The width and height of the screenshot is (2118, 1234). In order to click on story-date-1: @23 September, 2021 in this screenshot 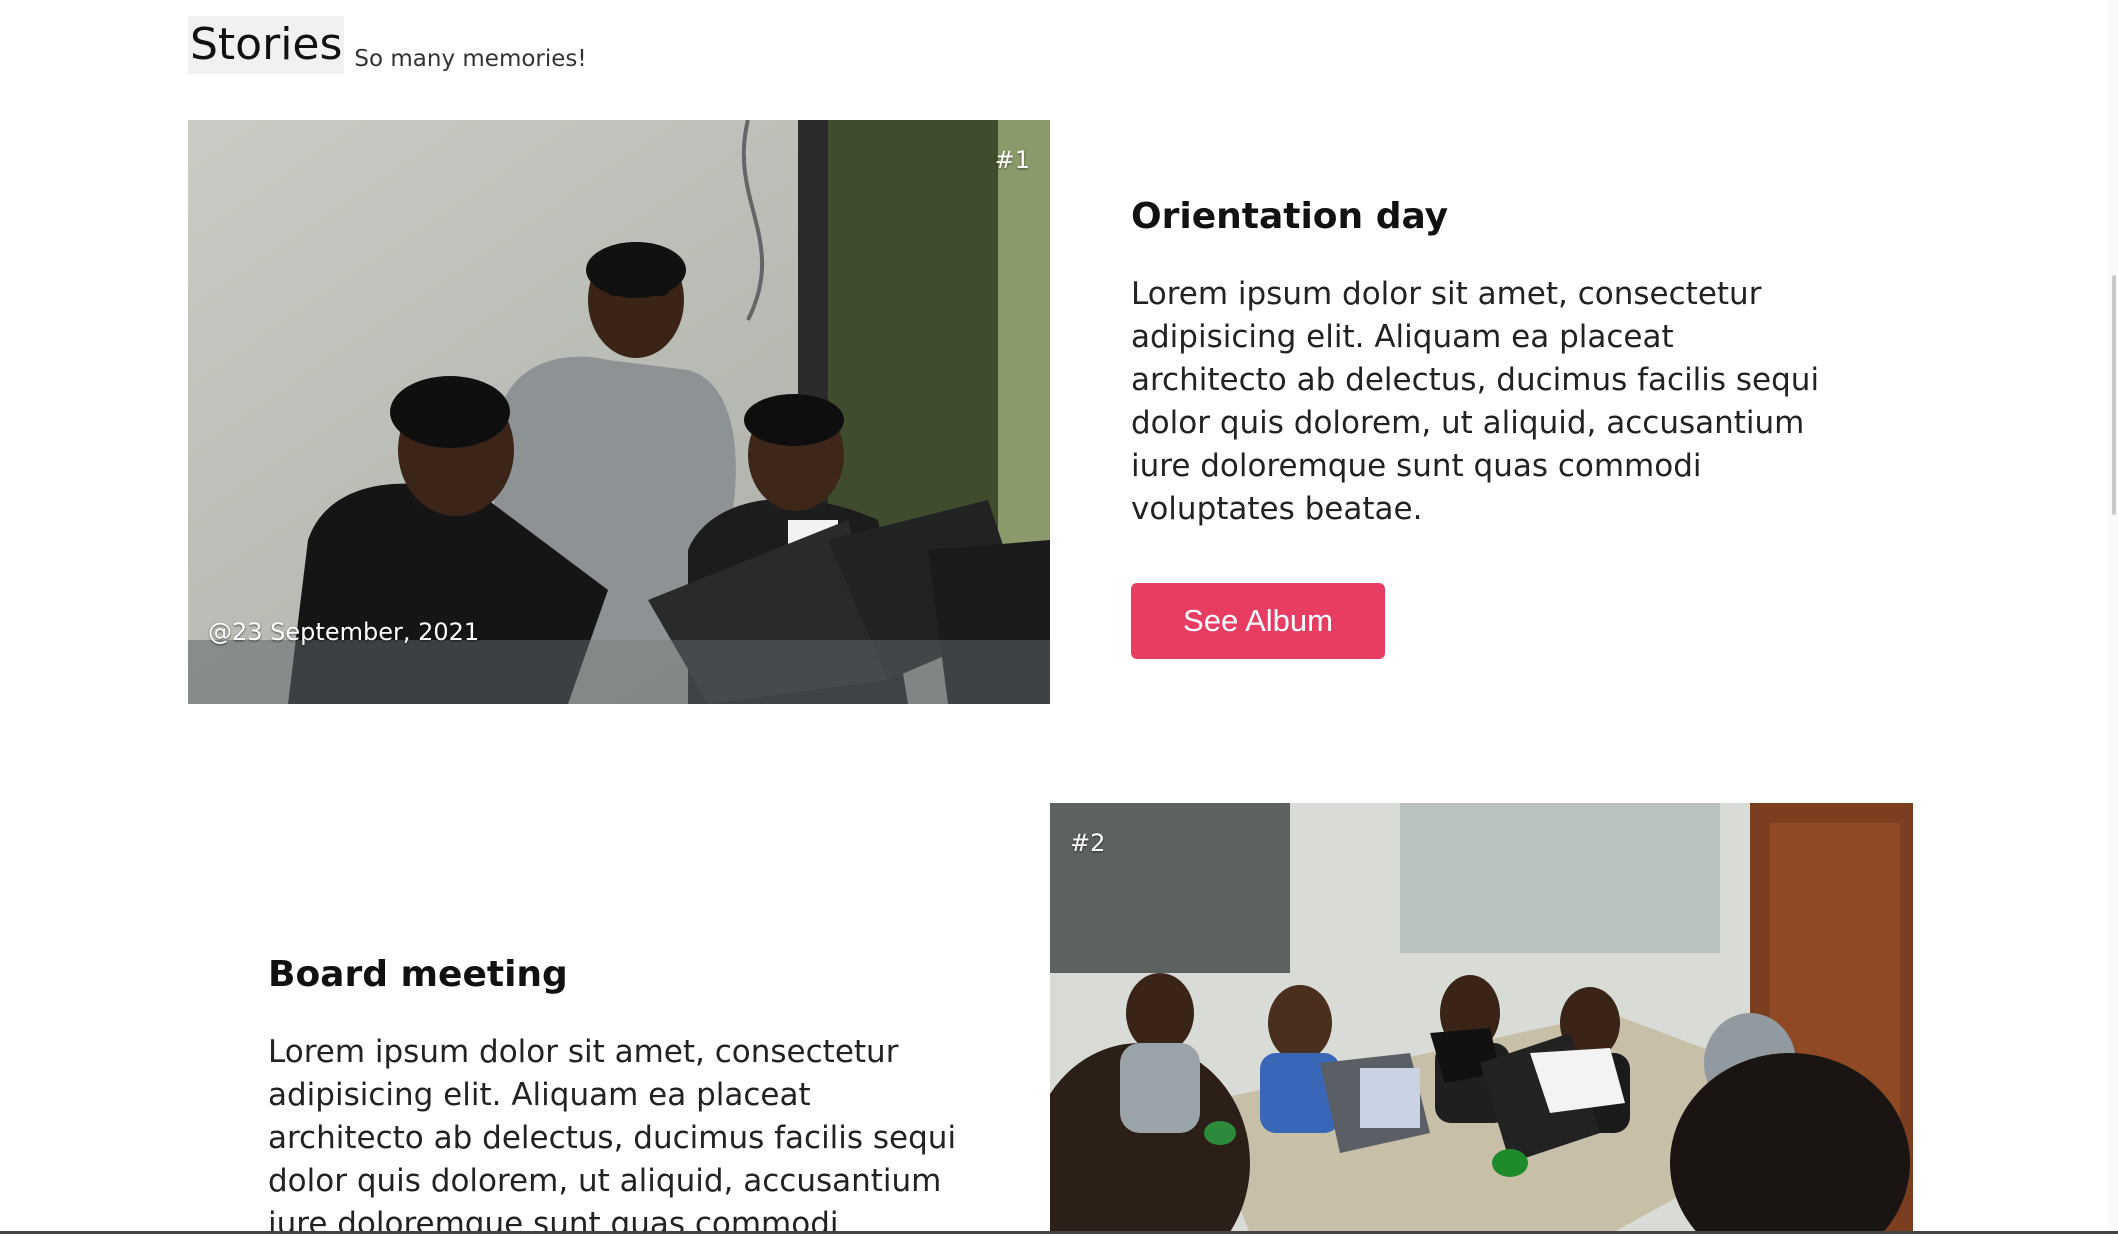, I will do `click(344, 632)`.